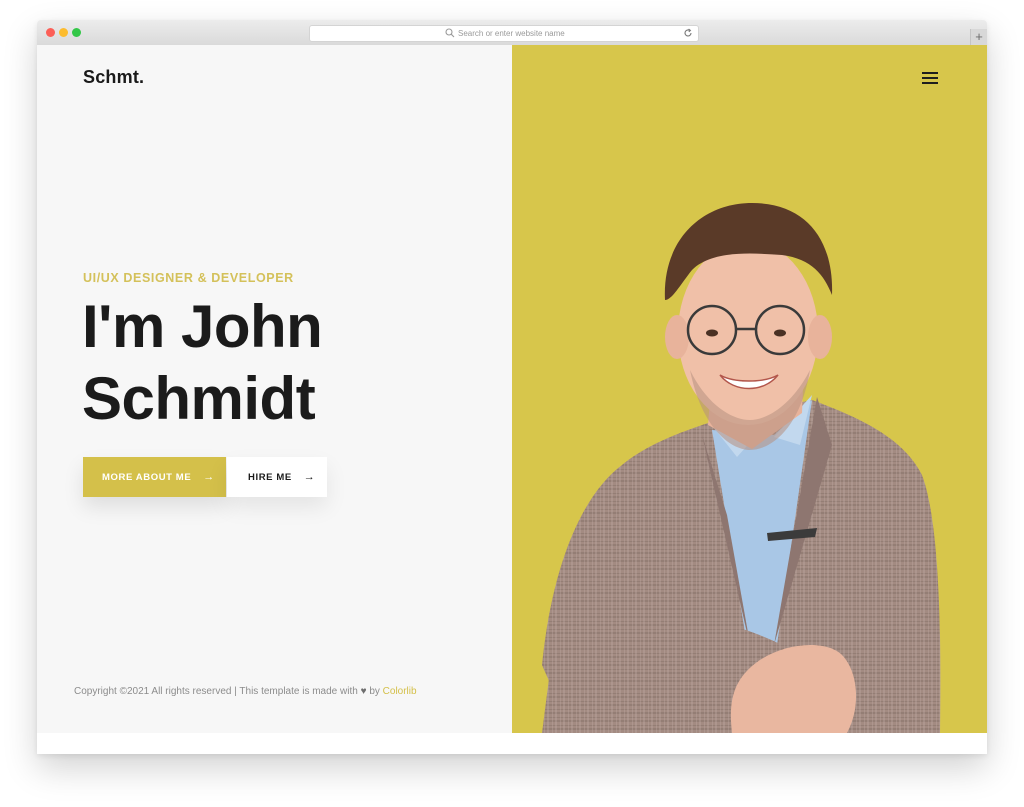 The image size is (1024, 807). I want to click on more-about-me-button: MORE ABOUT ME →, so click(154, 477).